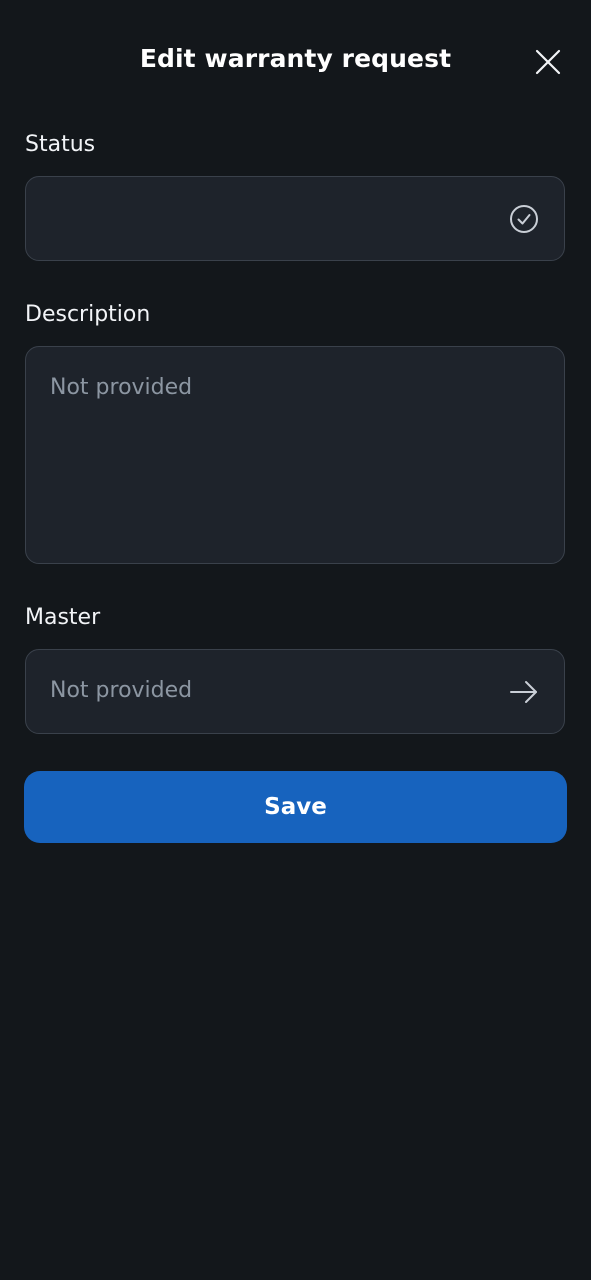 This screenshot has height=1280, width=591. I want to click on arrow-right-icon, so click(524, 692).